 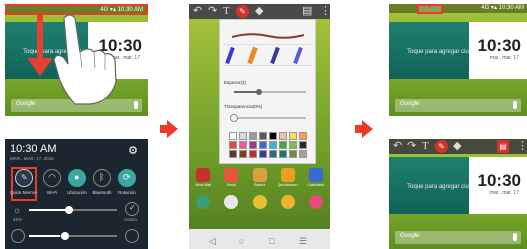 What do you see at coordinates (504, 58) in the screenshot?
I see `clock-date-2: mar., mar. 17` at bounding box center [504, 58].